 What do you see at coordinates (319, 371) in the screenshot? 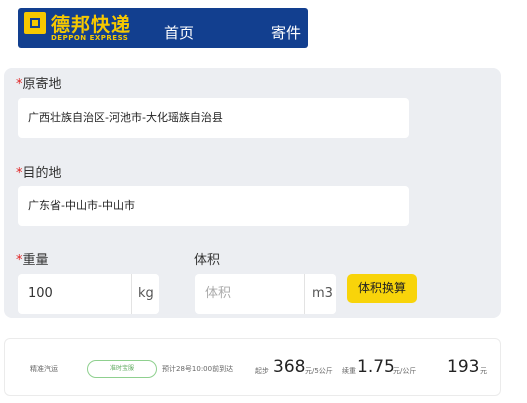
I see `first-weight-unit: 元/5公斤` at bounding box center [319, 371].